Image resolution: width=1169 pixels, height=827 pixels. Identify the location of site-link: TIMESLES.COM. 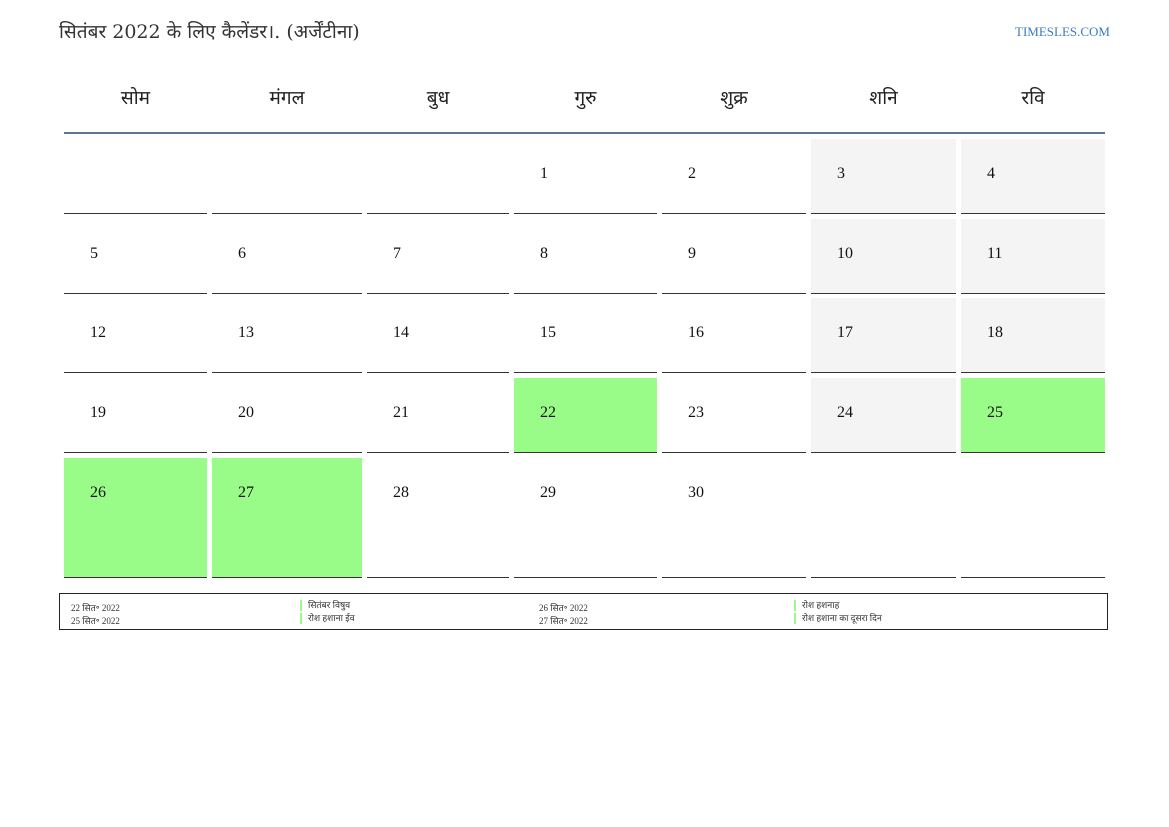
(1062, 32).